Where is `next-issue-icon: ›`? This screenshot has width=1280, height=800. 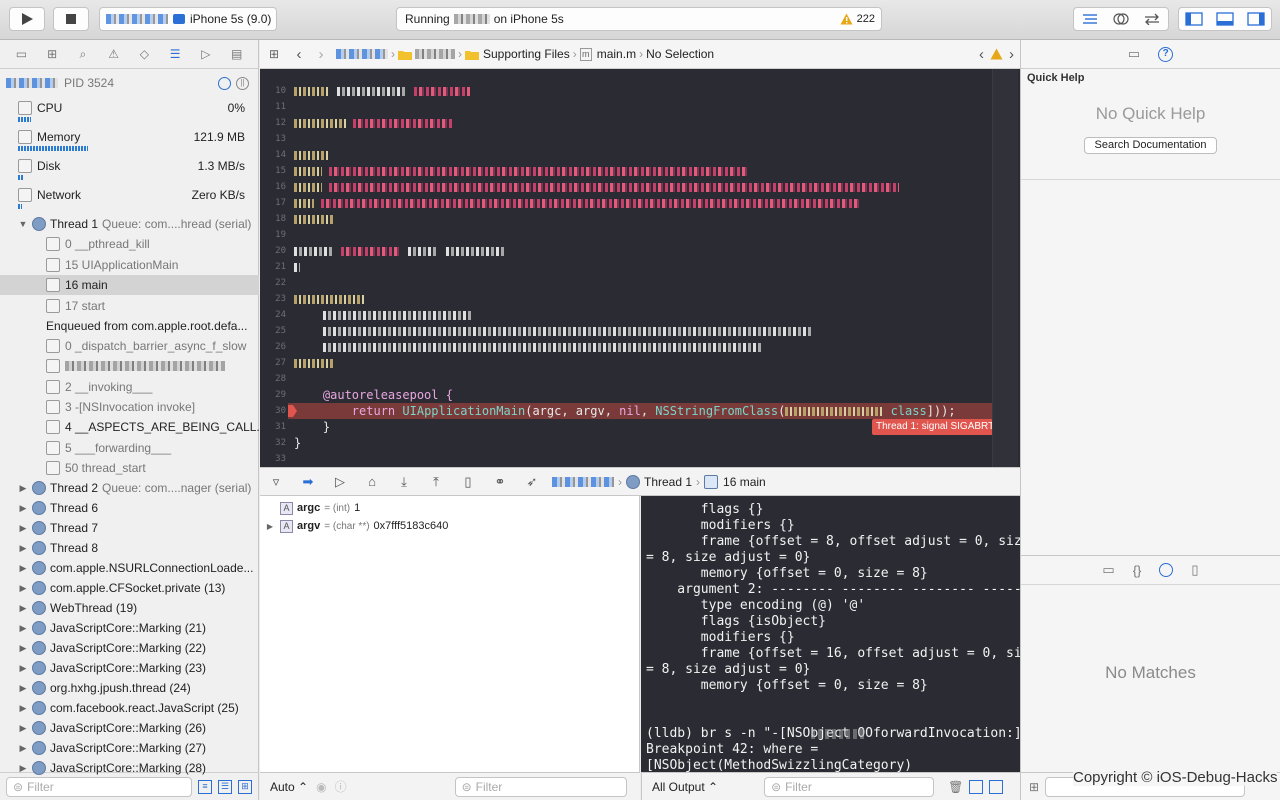
next-issue-icon: › is located at coordinates (1011, 54).